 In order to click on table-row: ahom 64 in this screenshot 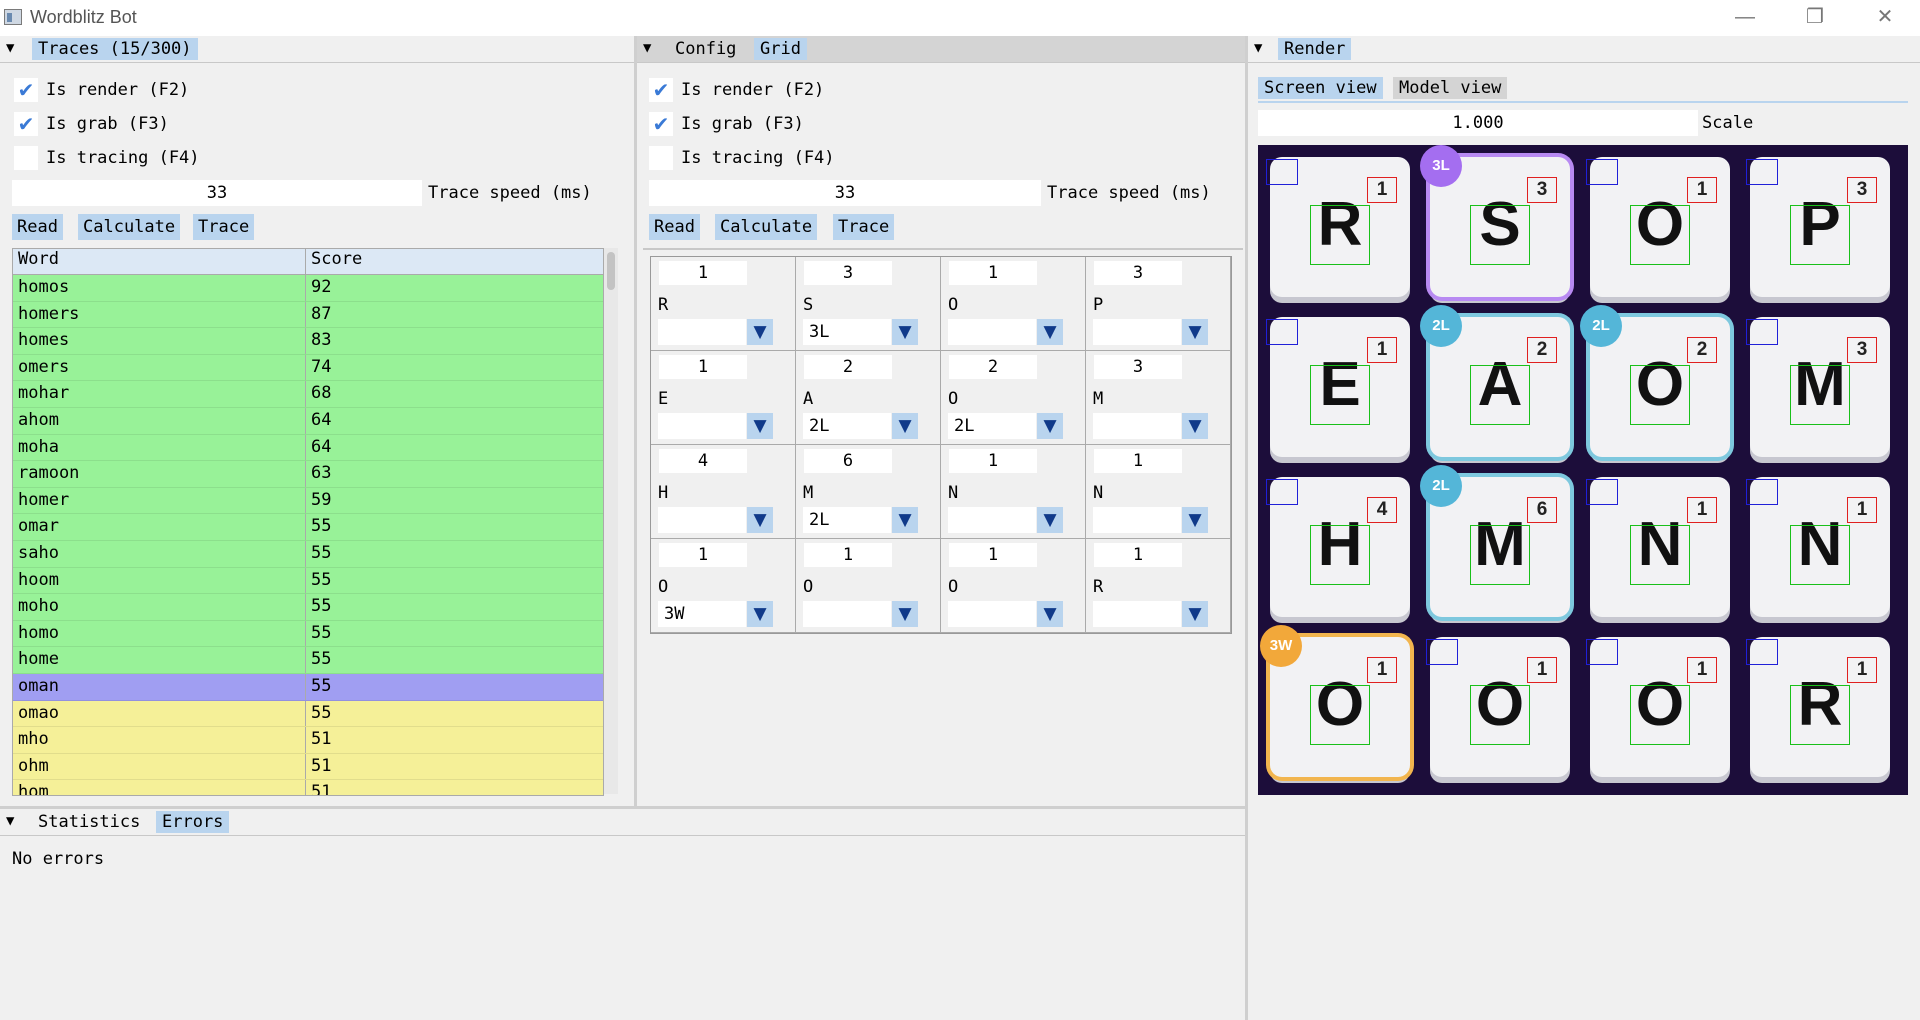, I will do `click(308, 421)`.